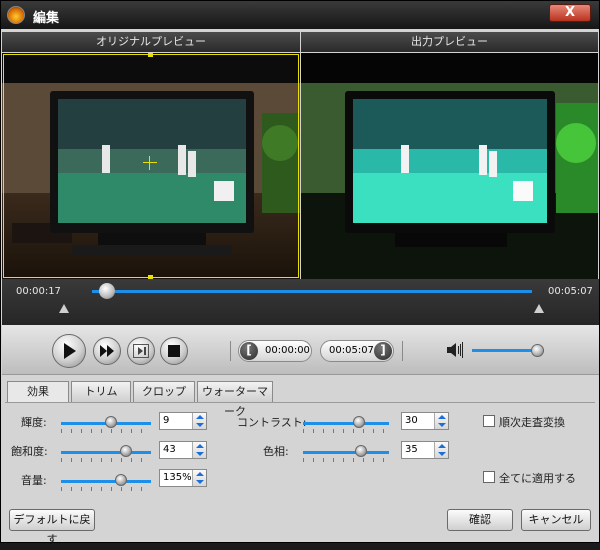 This screenshot has width=600, height=550. I want to click on volume-label: 音量:, so click(34, 480).